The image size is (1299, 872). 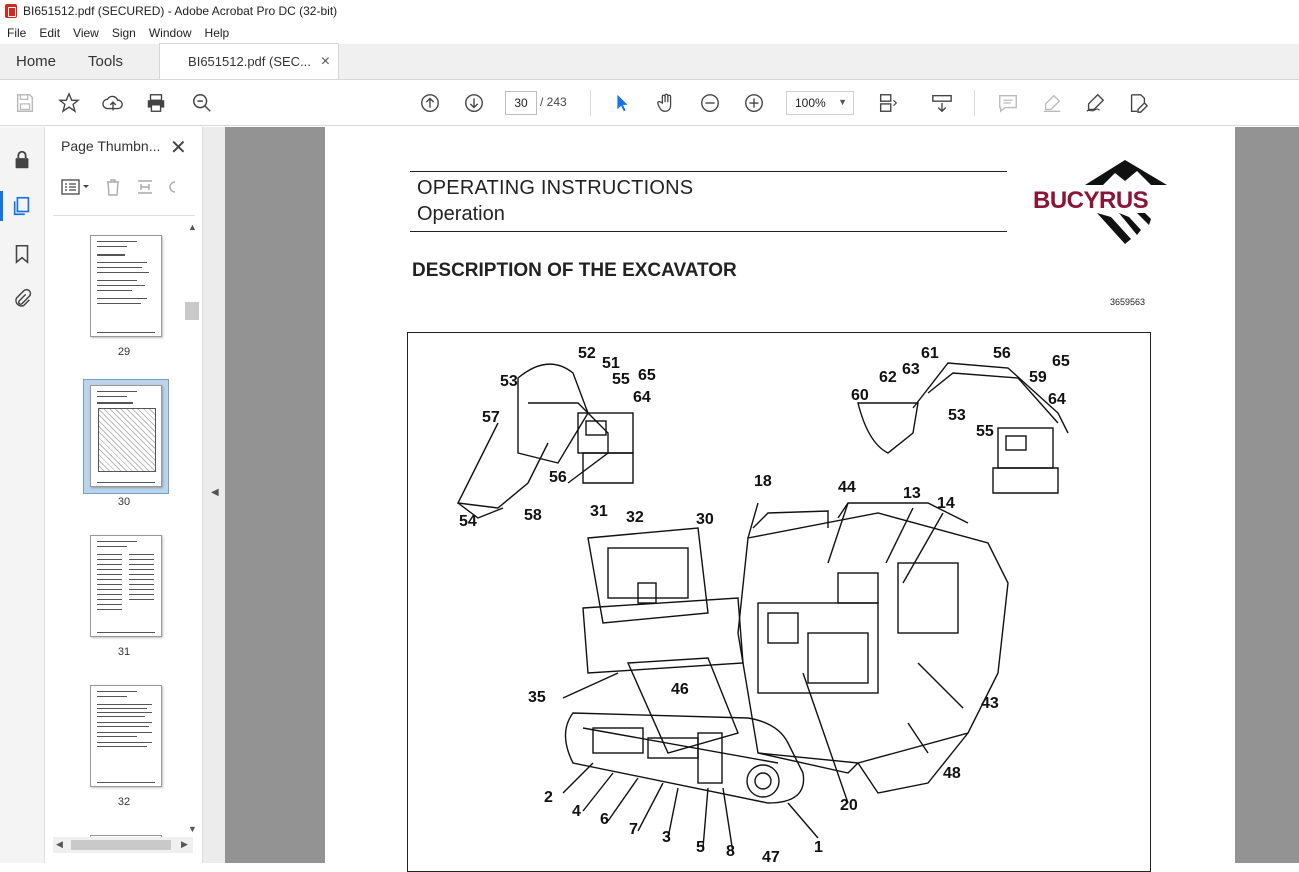 I want to click on save-icon, so click(x=25, y=103).